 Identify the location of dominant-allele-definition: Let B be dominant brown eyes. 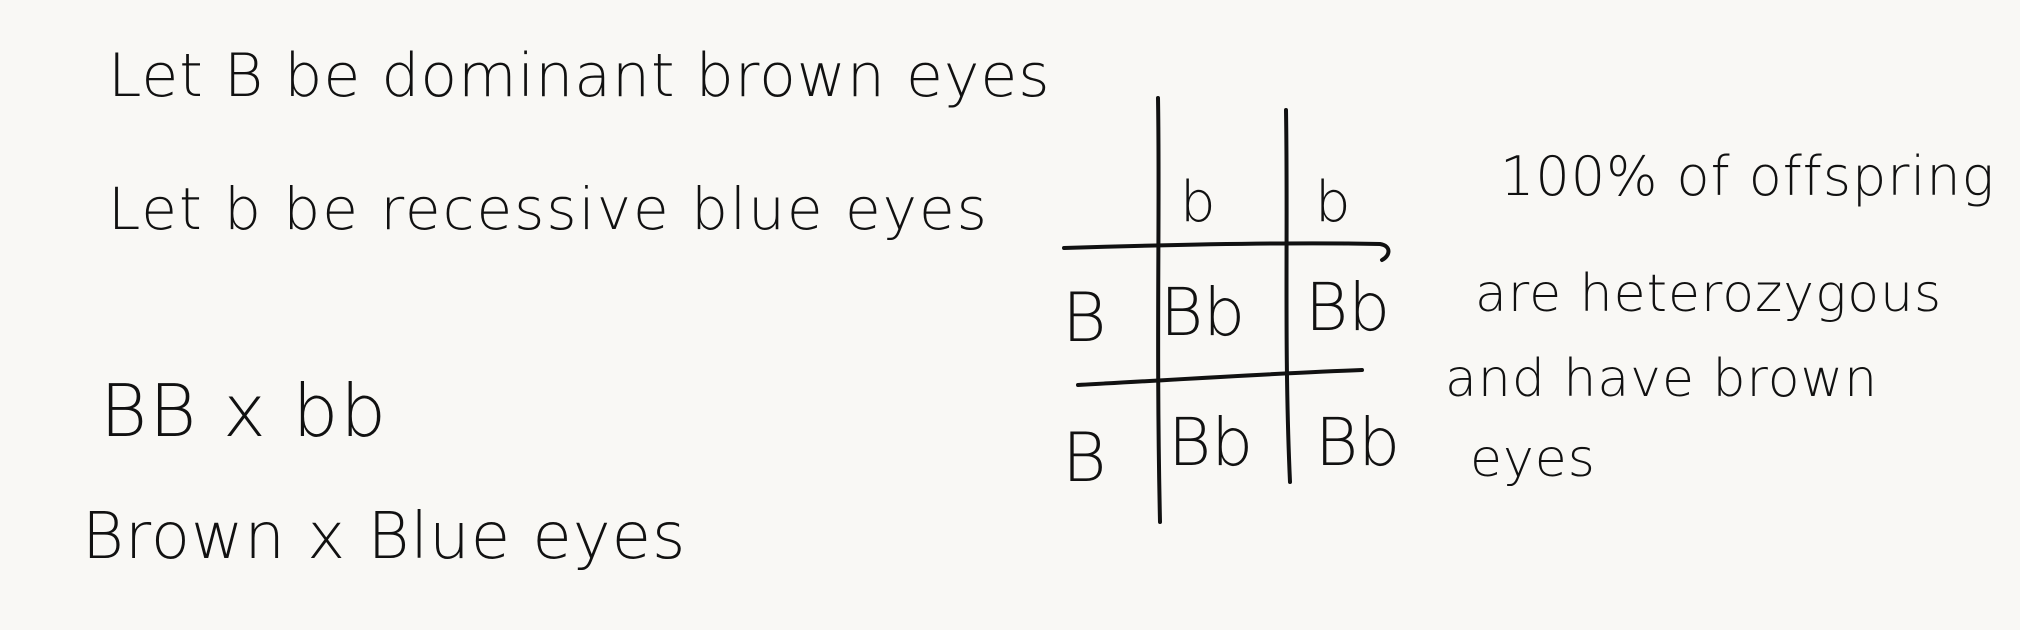
(579, 76).